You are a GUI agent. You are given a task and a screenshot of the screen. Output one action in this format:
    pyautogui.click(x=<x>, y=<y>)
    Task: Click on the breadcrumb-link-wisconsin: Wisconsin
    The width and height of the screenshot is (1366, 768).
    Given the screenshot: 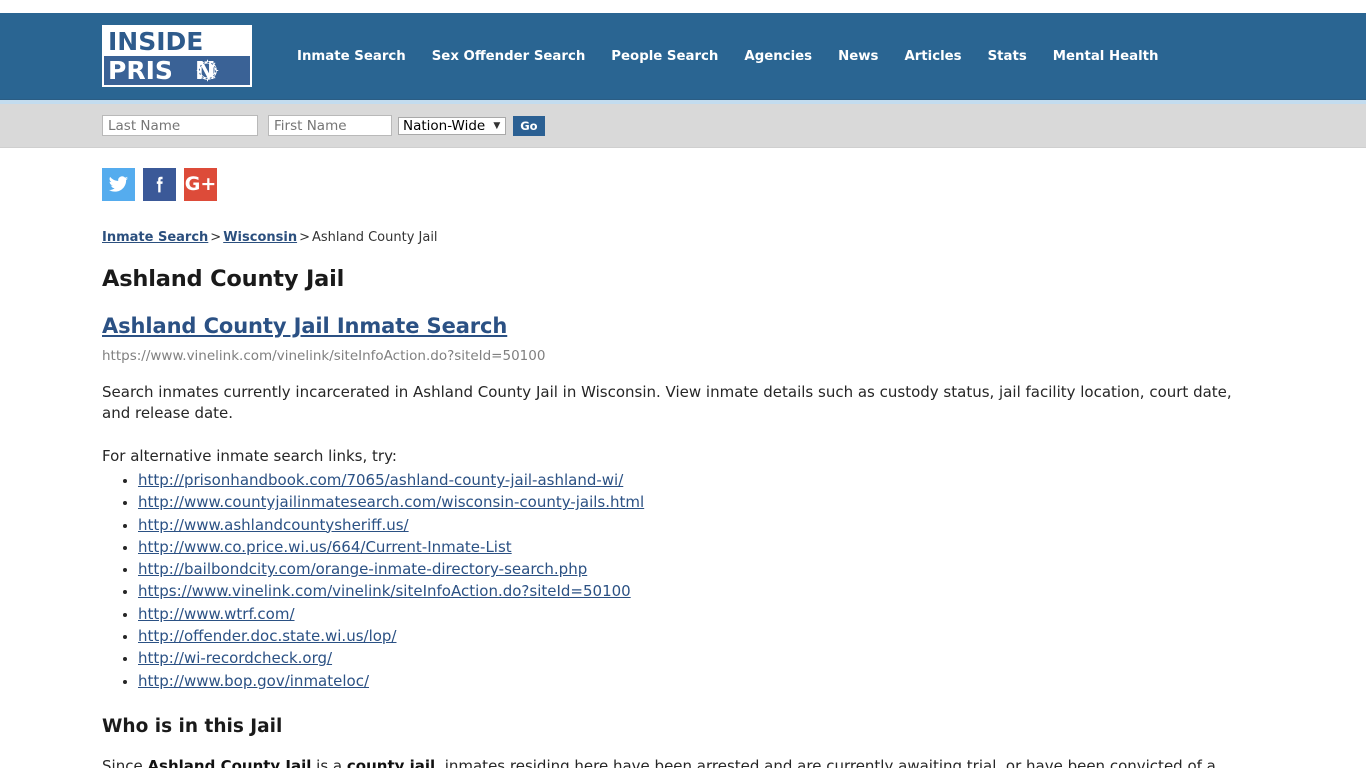 What is the action you would take?
    pyautogui.click(x=260, y=237)
    